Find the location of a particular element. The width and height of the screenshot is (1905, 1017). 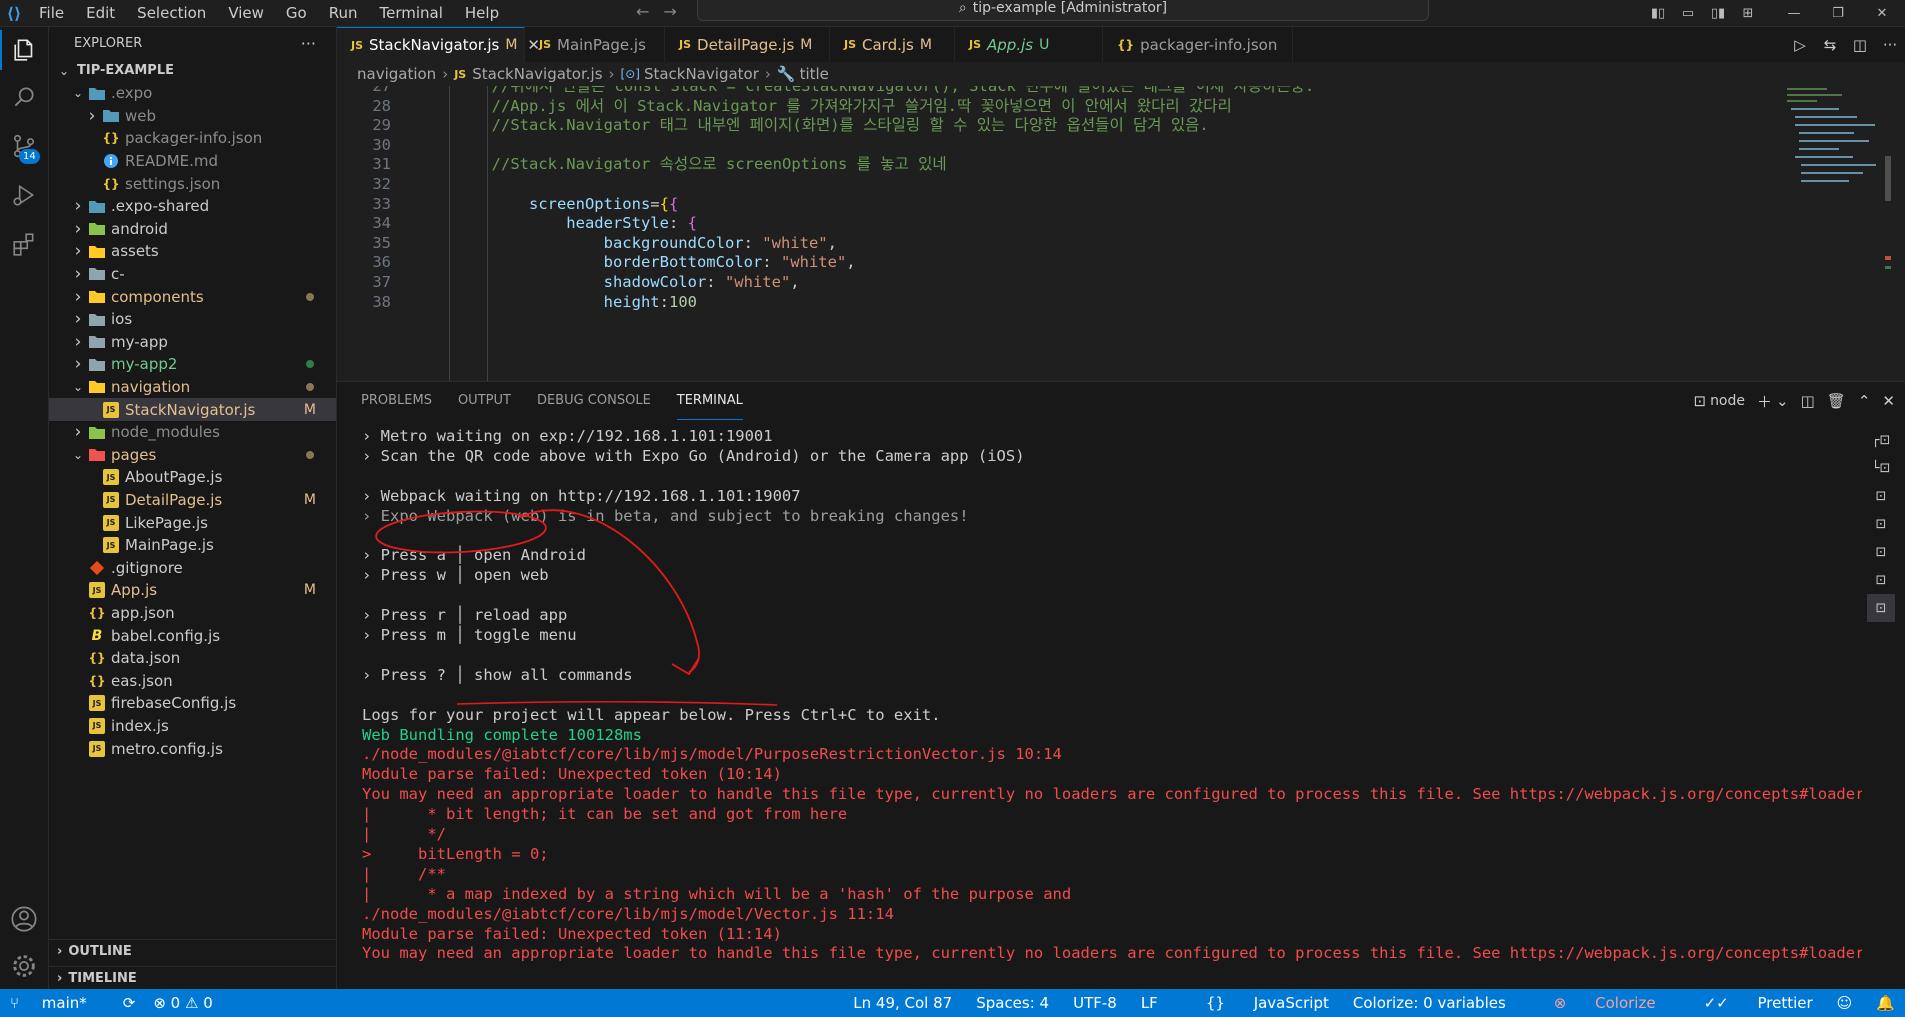

folder-row: ⌄ TIP-EXAMPLE is located at coordinates (192, 70).